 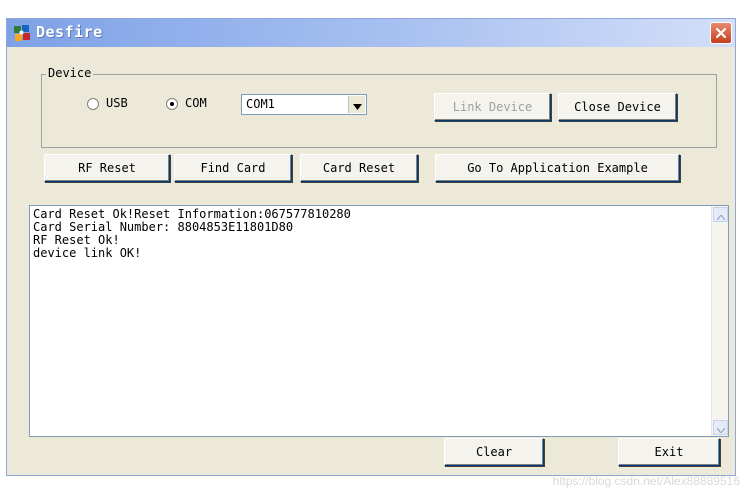 I want to click on go-to-application-example-button: Go To Application Example, so click(x=557, y=168).